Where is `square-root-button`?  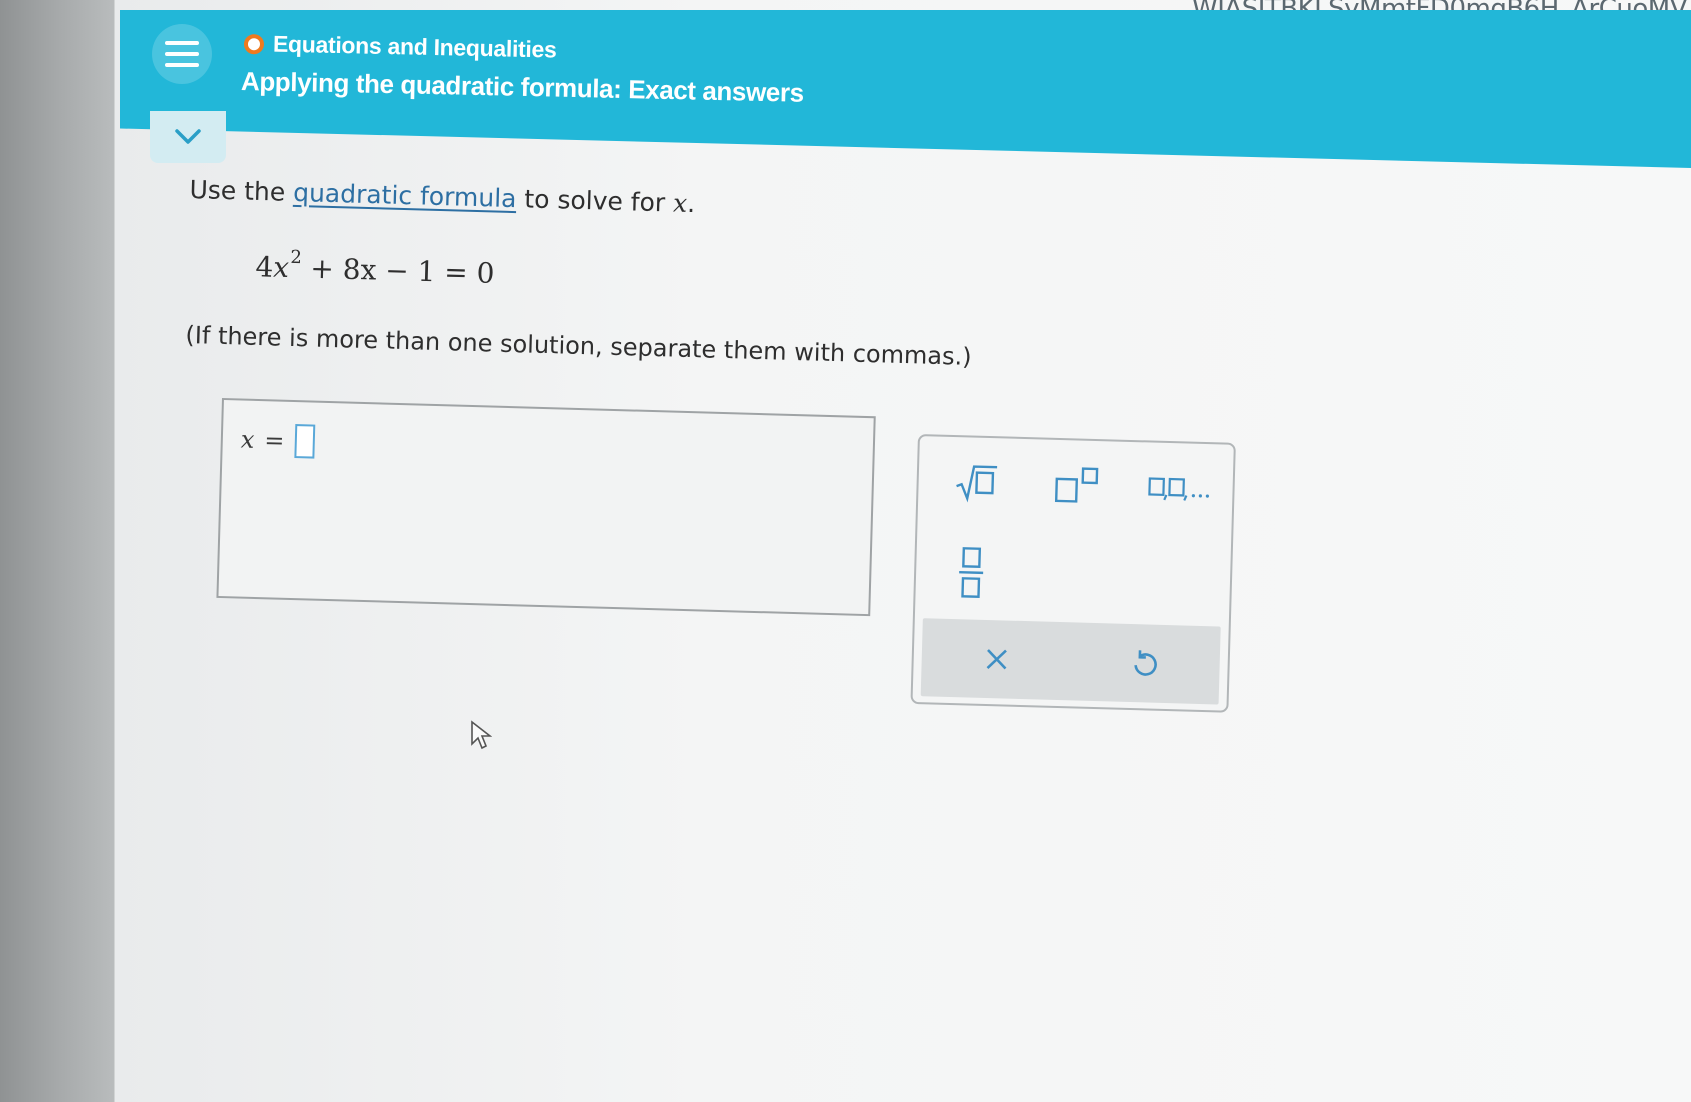 square-root-button is located at coordinates (976, 483).